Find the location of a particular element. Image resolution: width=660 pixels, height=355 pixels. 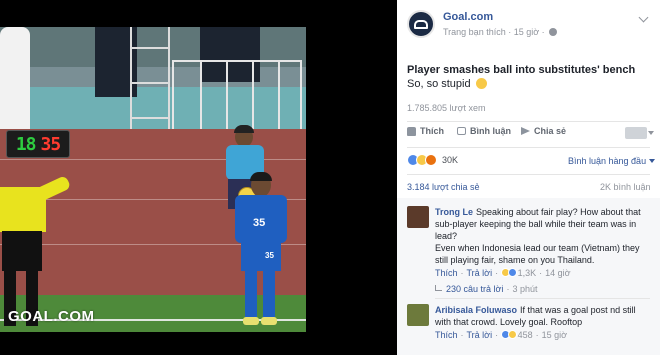

comment-reaction-count: 458 is located at coordinates (525, 335).